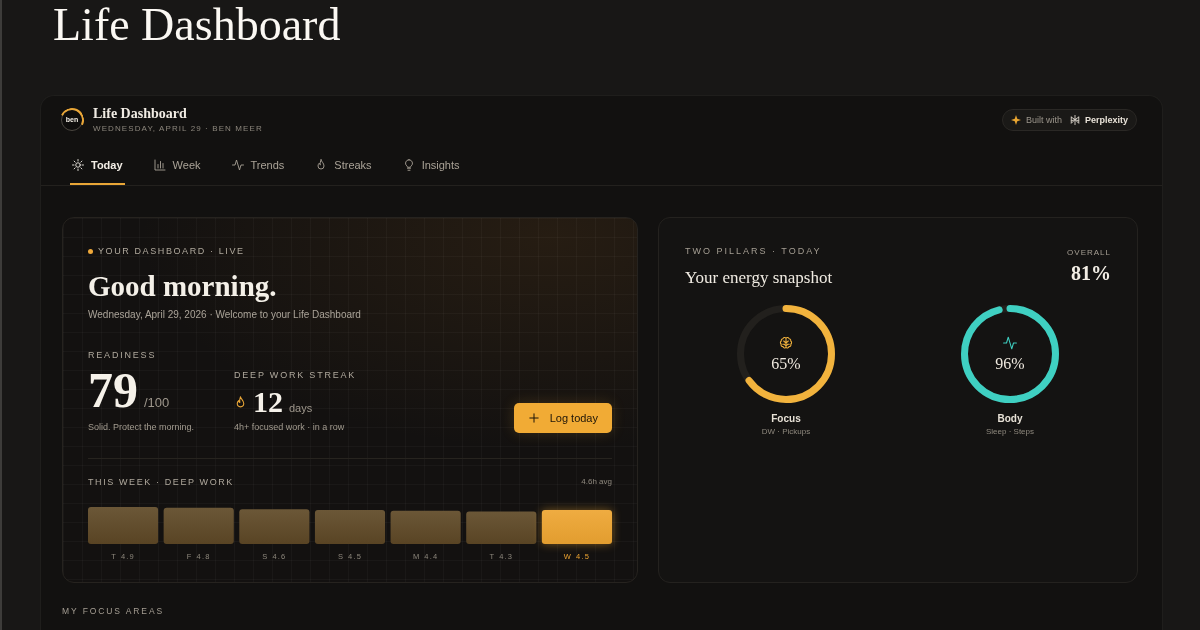  I want to click on built-with-badge: Built with Perplexity, so click(1069, 120).